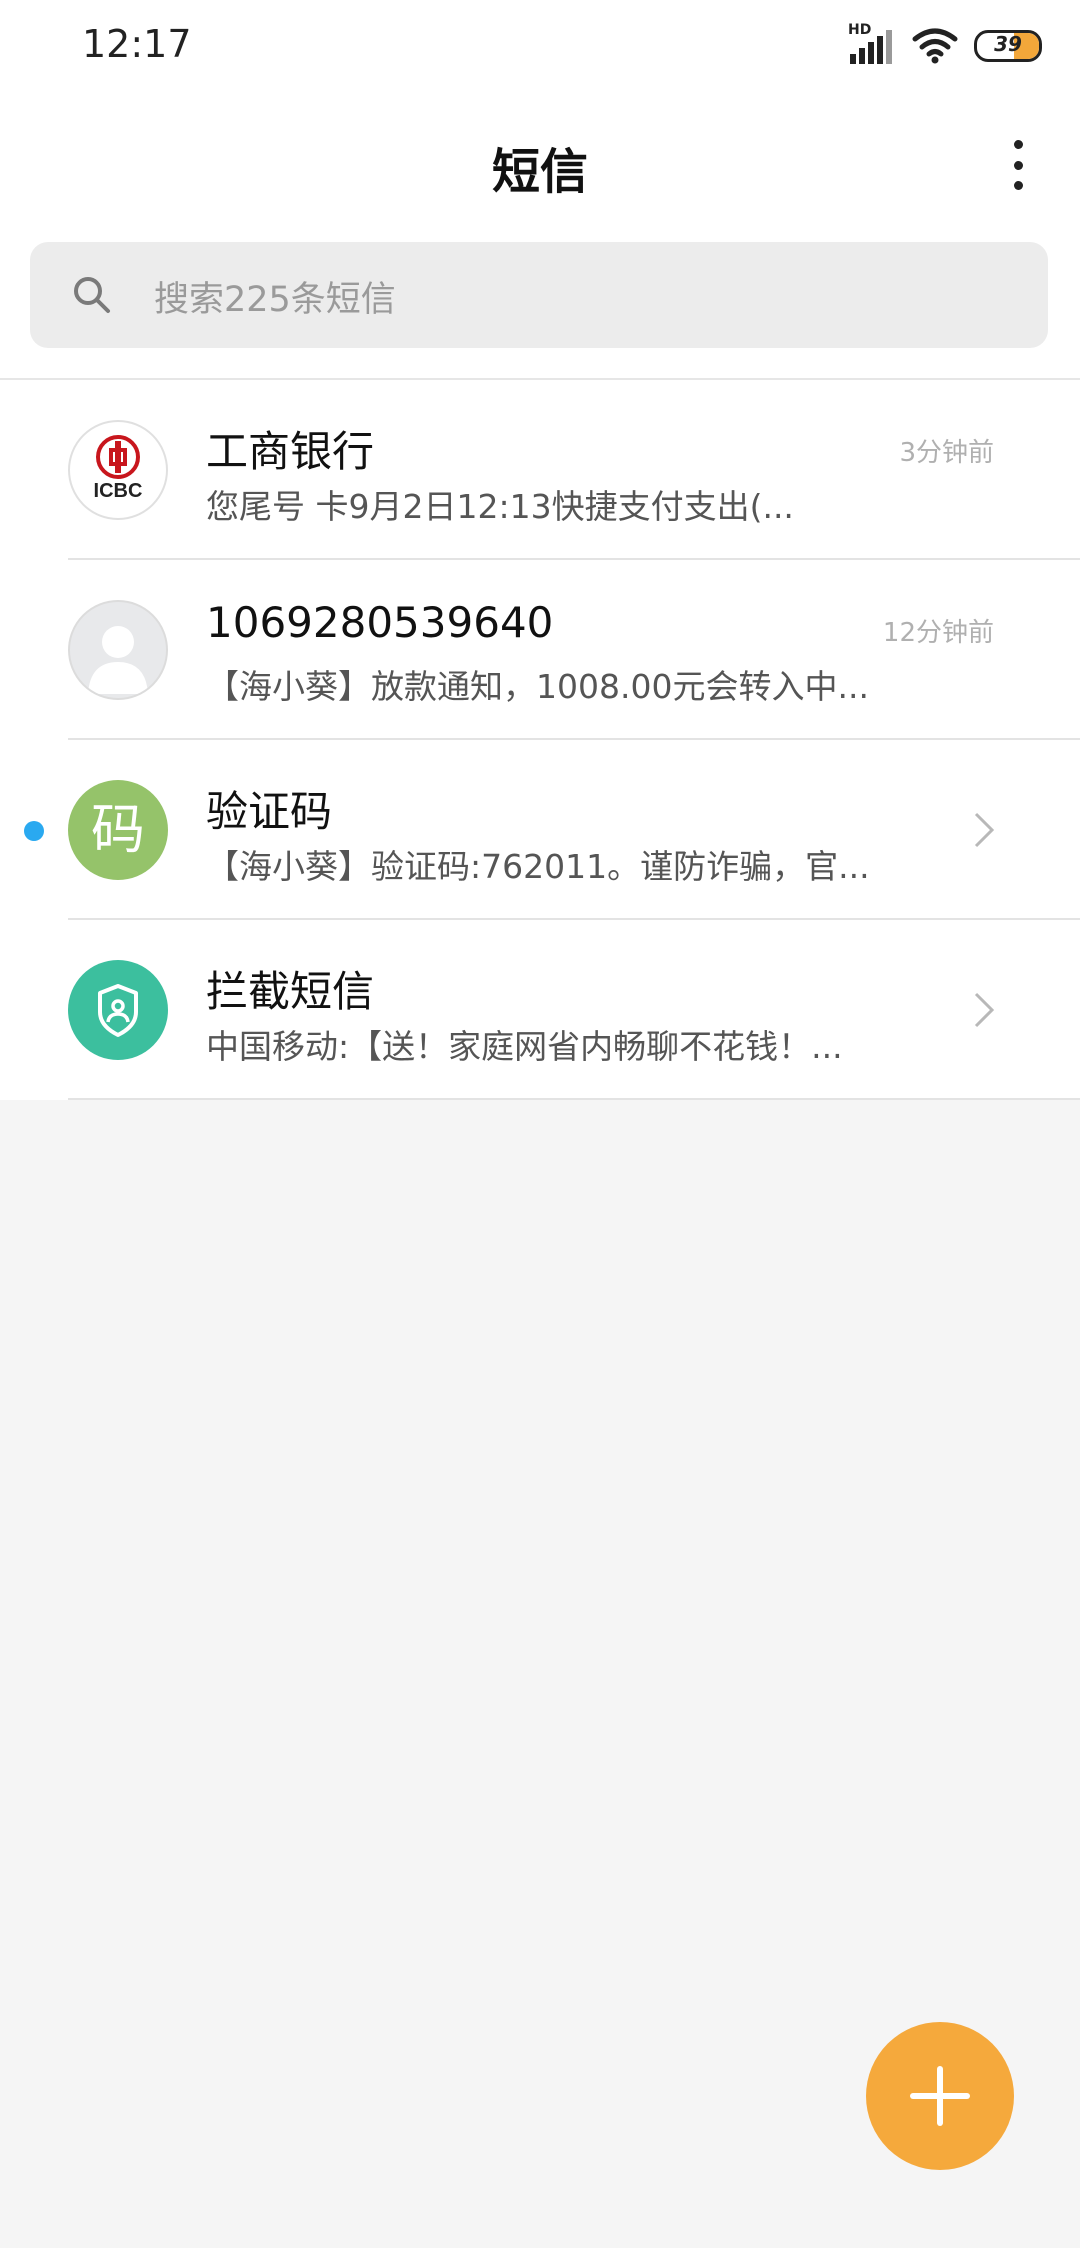  I want to click on search-icon, so click(92, 295).